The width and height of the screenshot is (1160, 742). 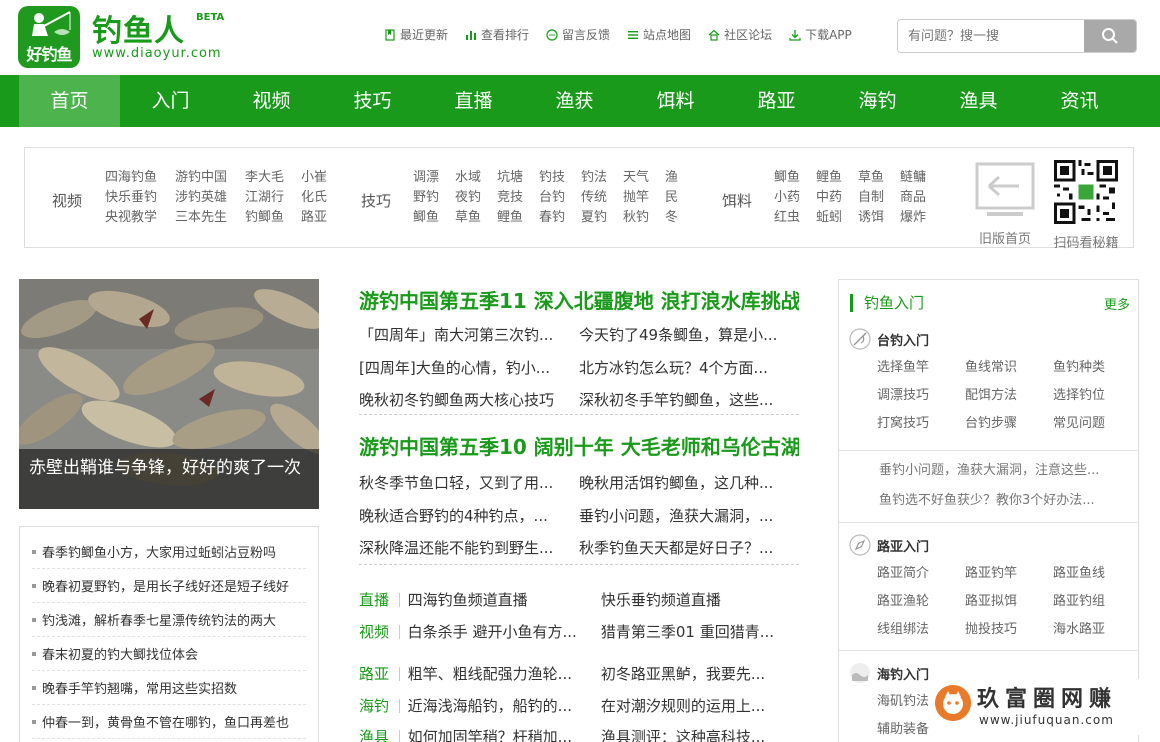 I want to click on topnav-recent-updates: 最近更新, so click(x=416, y=34).